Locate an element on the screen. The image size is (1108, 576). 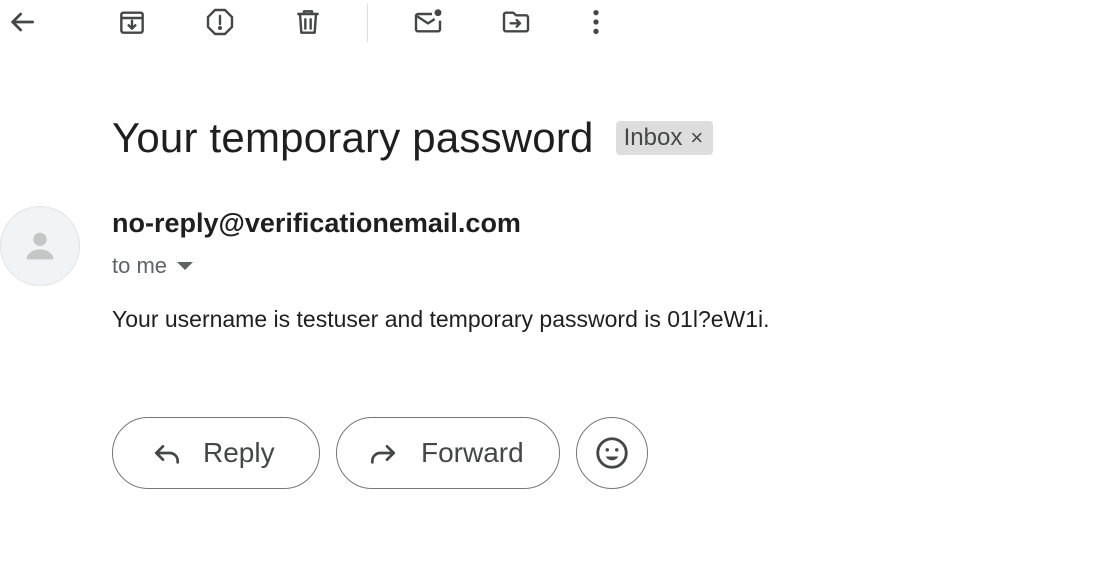
subject-row: Your temporary password Inbox × is located at coordinates (413, 138).